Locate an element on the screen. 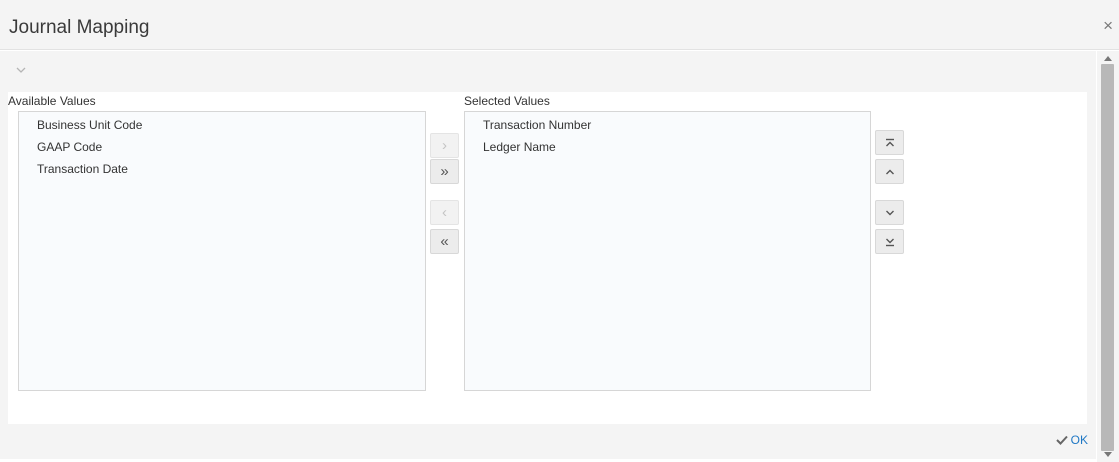 This screenshot has height=462, width=1119. move-down-button is located at coordinates (889, 212).